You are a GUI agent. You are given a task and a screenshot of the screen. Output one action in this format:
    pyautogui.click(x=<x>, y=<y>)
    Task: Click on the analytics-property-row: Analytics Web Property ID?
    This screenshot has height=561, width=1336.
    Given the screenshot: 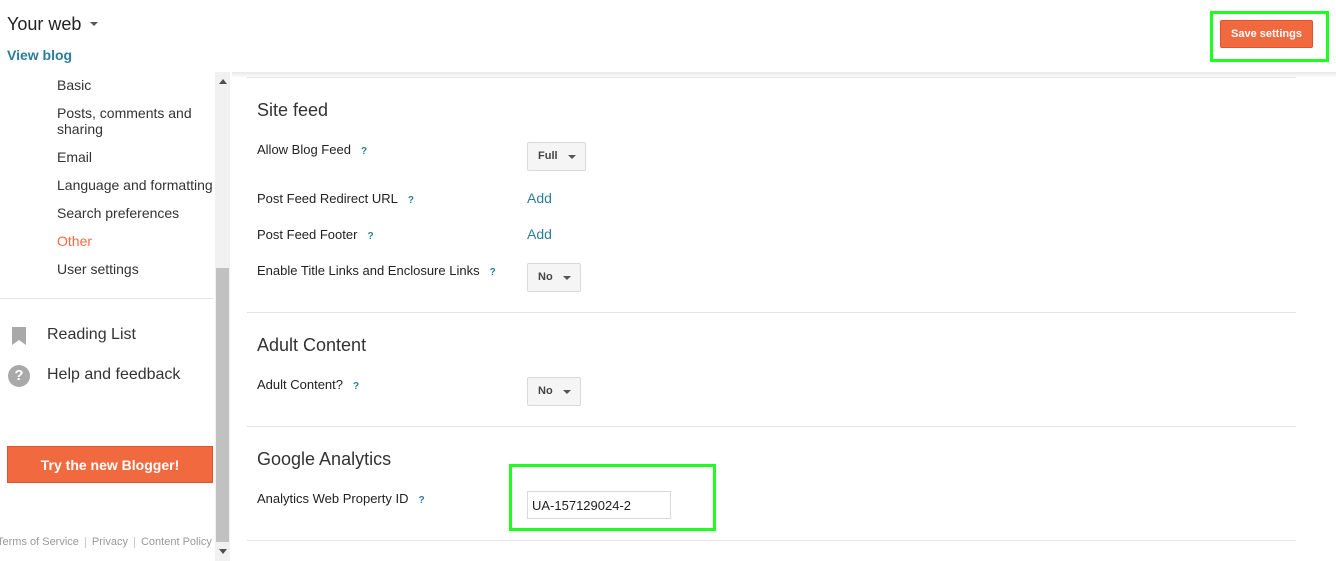 What is the action you would take?
    pyautogui.click(x=341, y=498)
    